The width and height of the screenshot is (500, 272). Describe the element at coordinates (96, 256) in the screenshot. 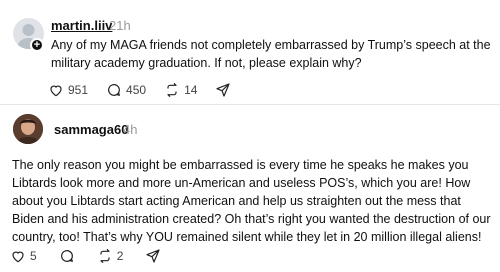

I see `post-actions: 5 2` at that location.